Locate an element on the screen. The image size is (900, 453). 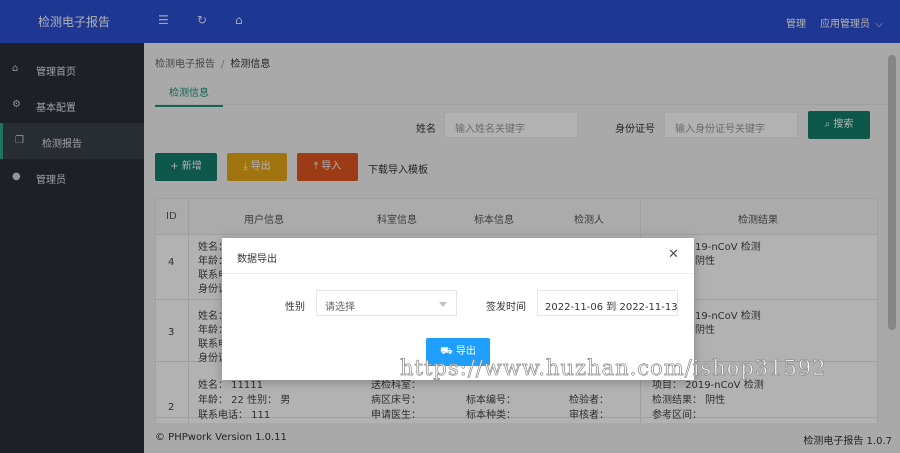
gender-select: 请选择 is located at coordinates (386, 303).